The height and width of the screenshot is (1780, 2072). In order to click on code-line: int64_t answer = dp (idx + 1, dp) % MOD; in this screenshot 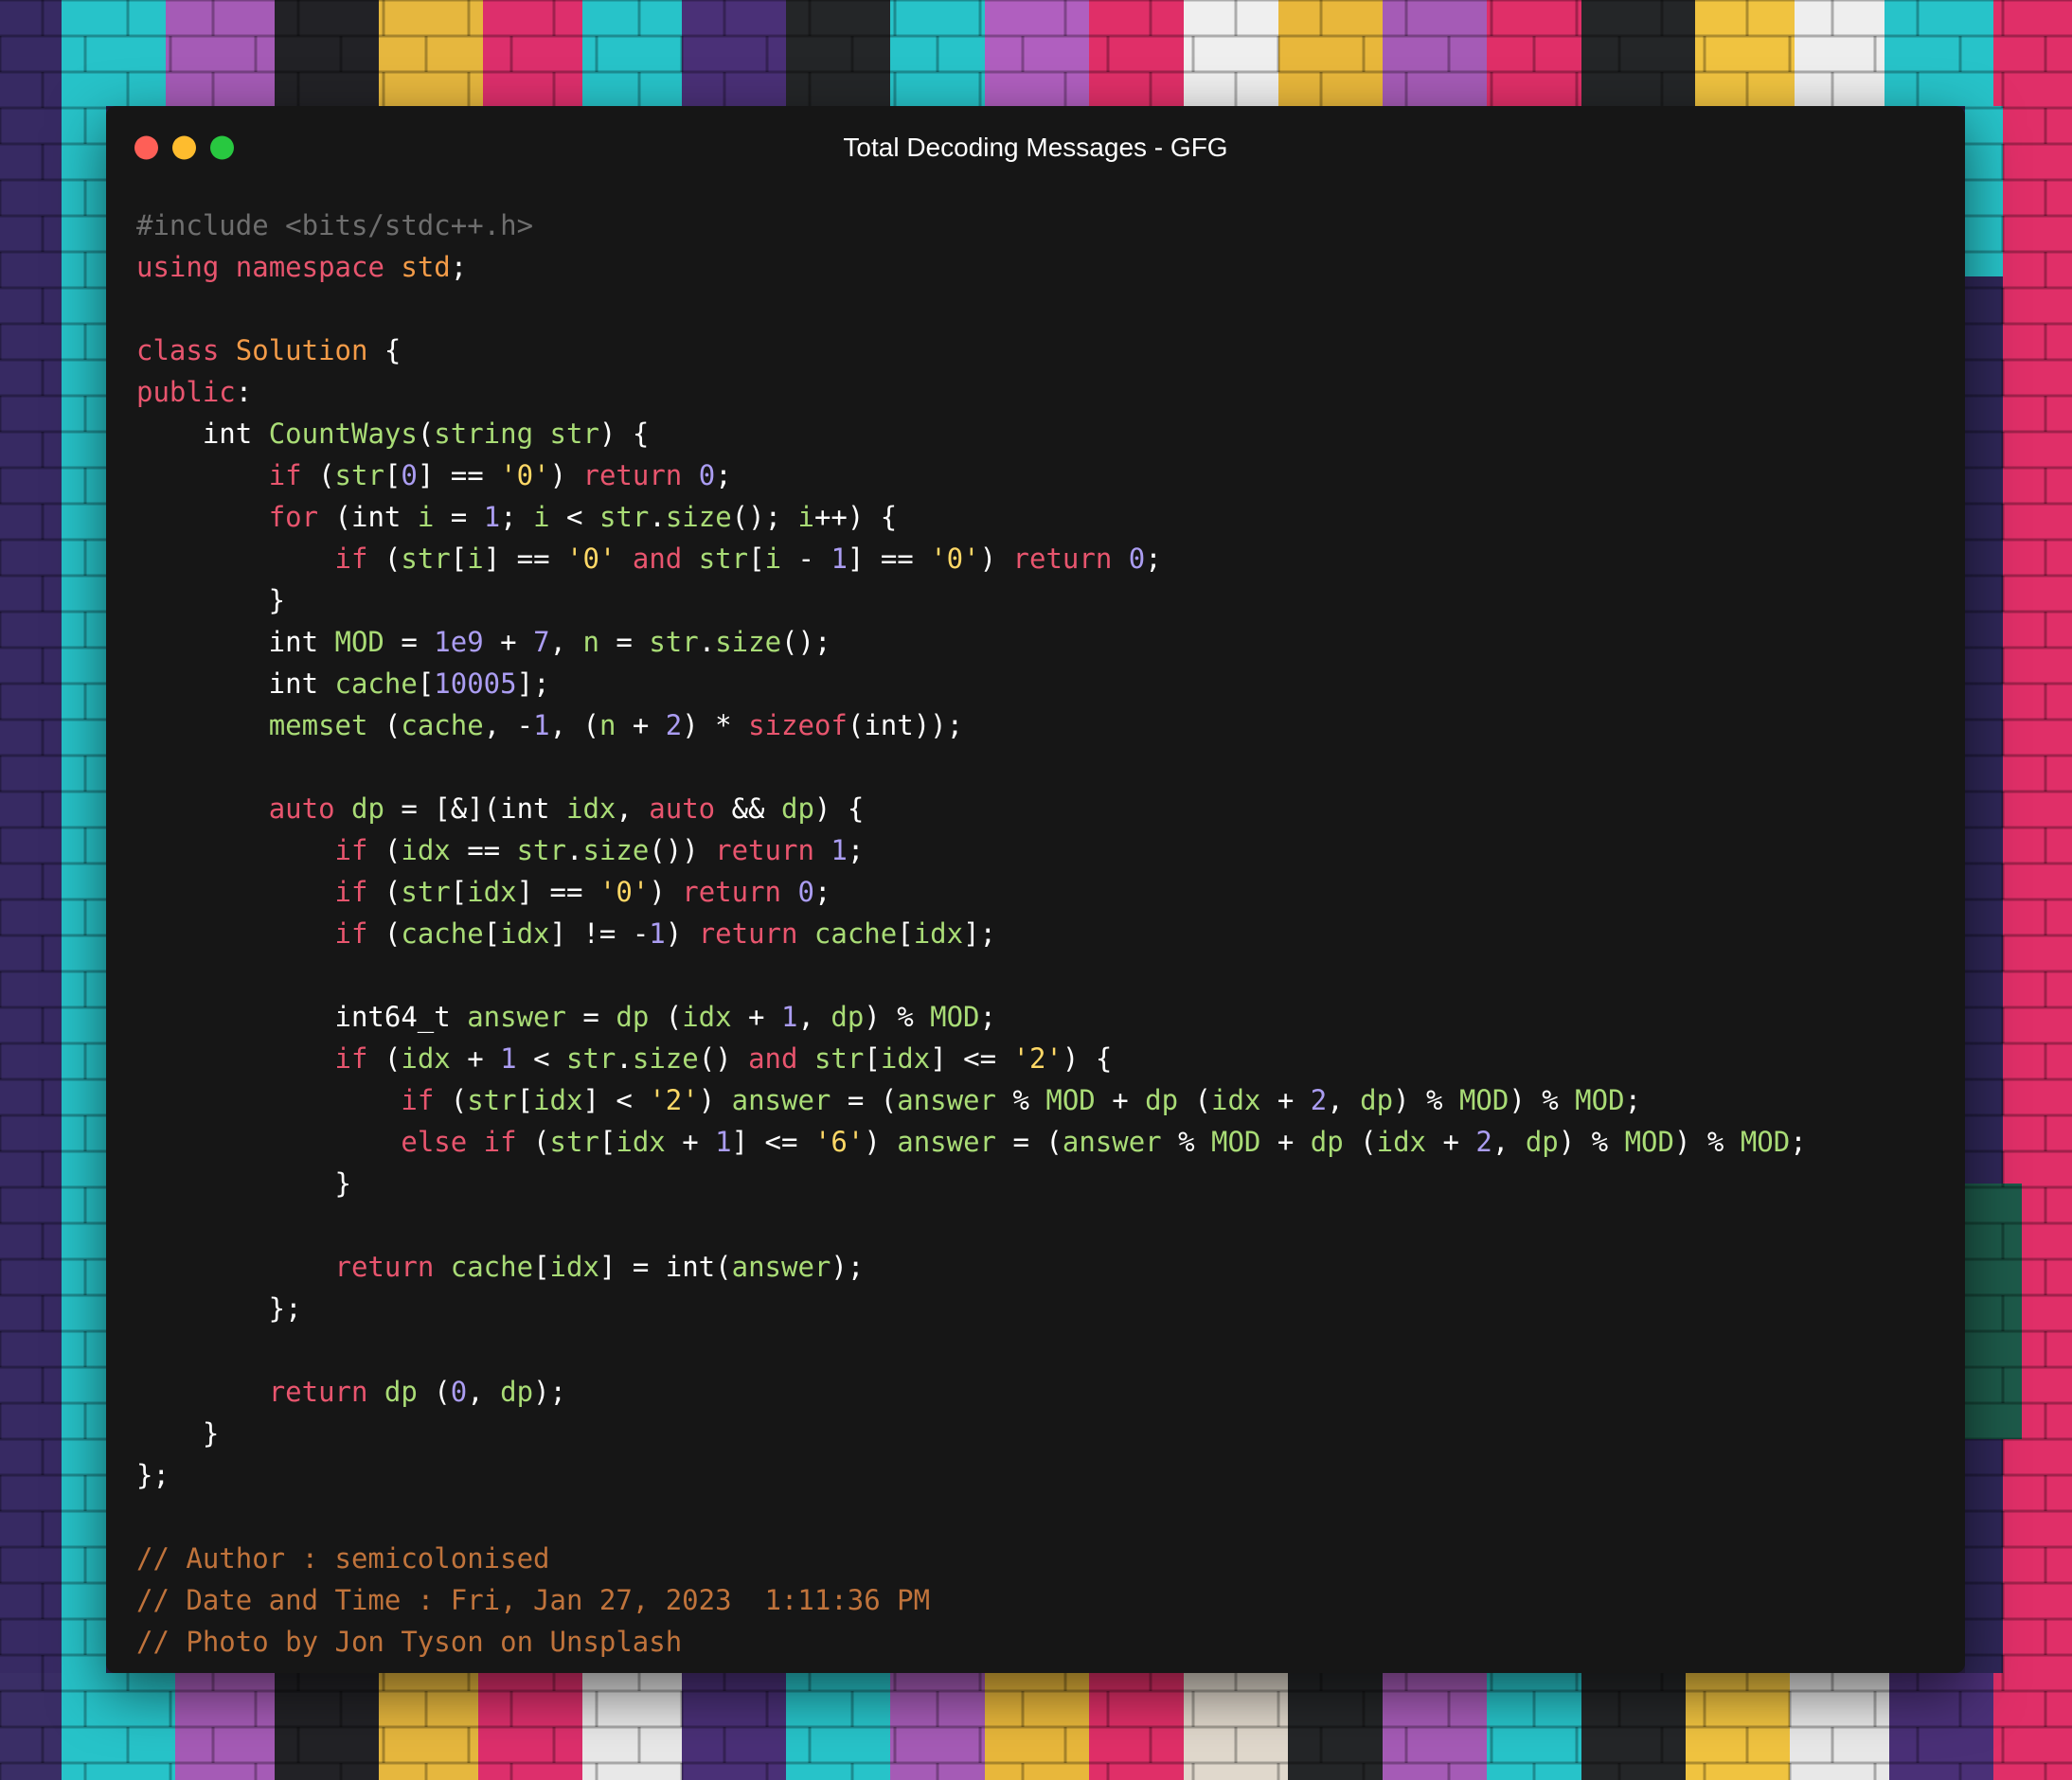, I will do `click(972, 1017)`.